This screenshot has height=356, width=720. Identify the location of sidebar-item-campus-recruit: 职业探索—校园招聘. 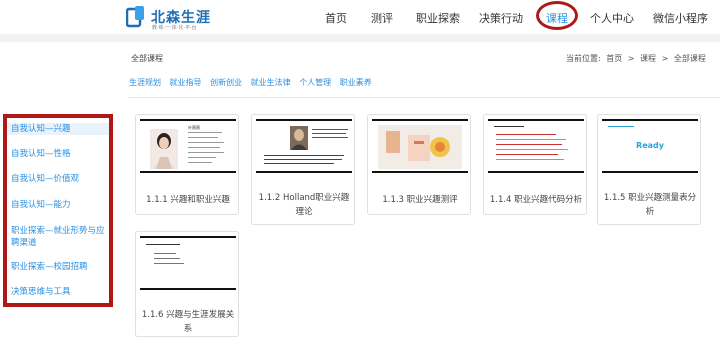
(61, 267).